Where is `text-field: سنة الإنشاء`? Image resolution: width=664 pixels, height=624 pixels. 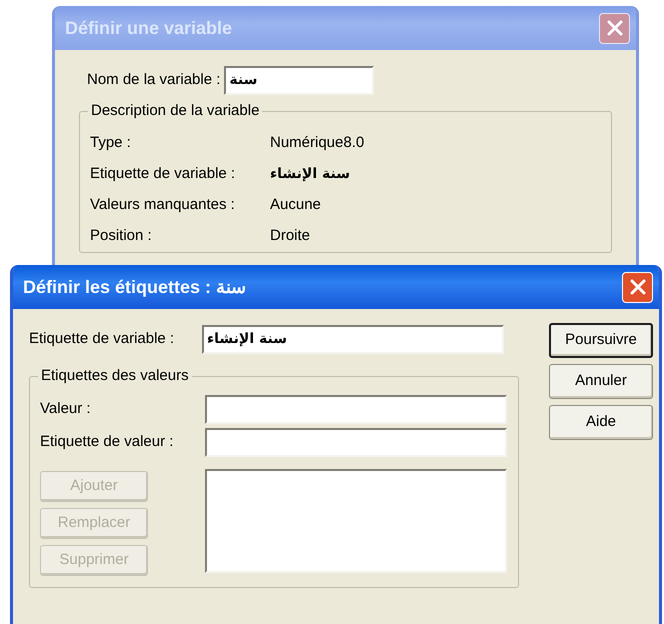 text-field: سنة الإنشاء is located at coordinates (353, 339).